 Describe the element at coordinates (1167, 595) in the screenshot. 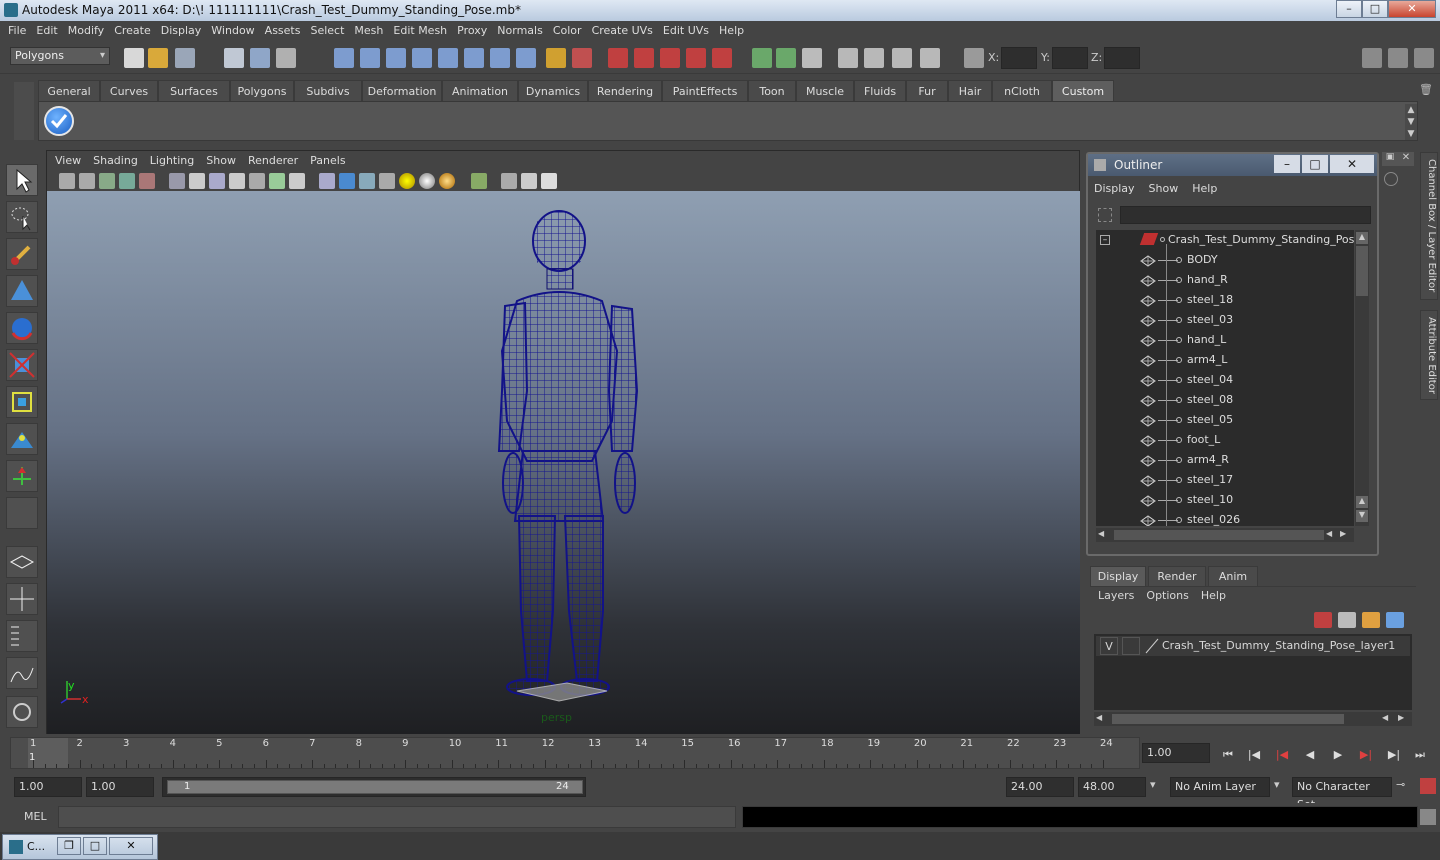

I see `layer-menu-options: Options` at that location.